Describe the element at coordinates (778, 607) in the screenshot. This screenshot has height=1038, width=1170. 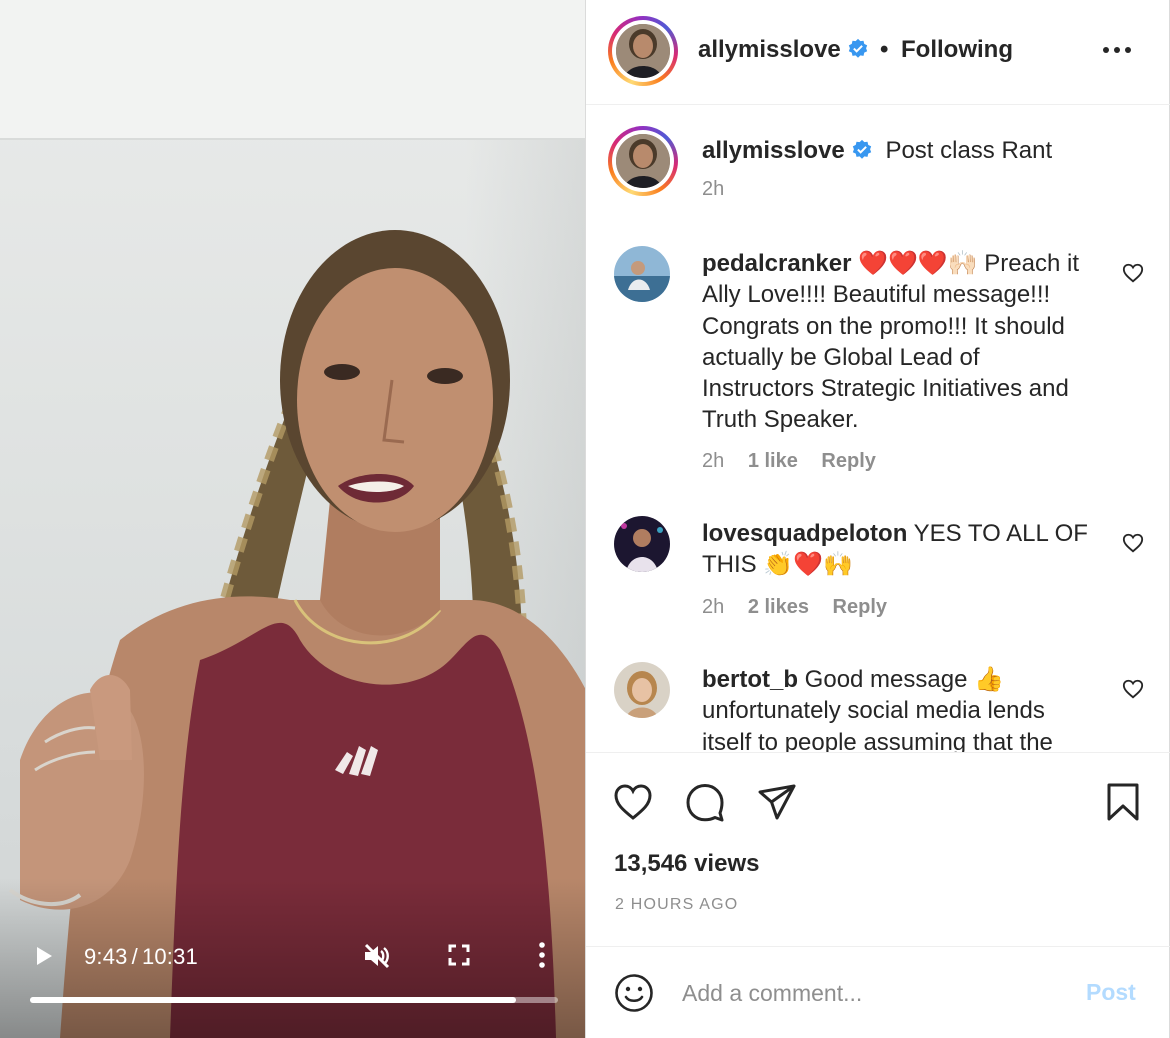
I see `comment-likes: 2 likes` at that location.